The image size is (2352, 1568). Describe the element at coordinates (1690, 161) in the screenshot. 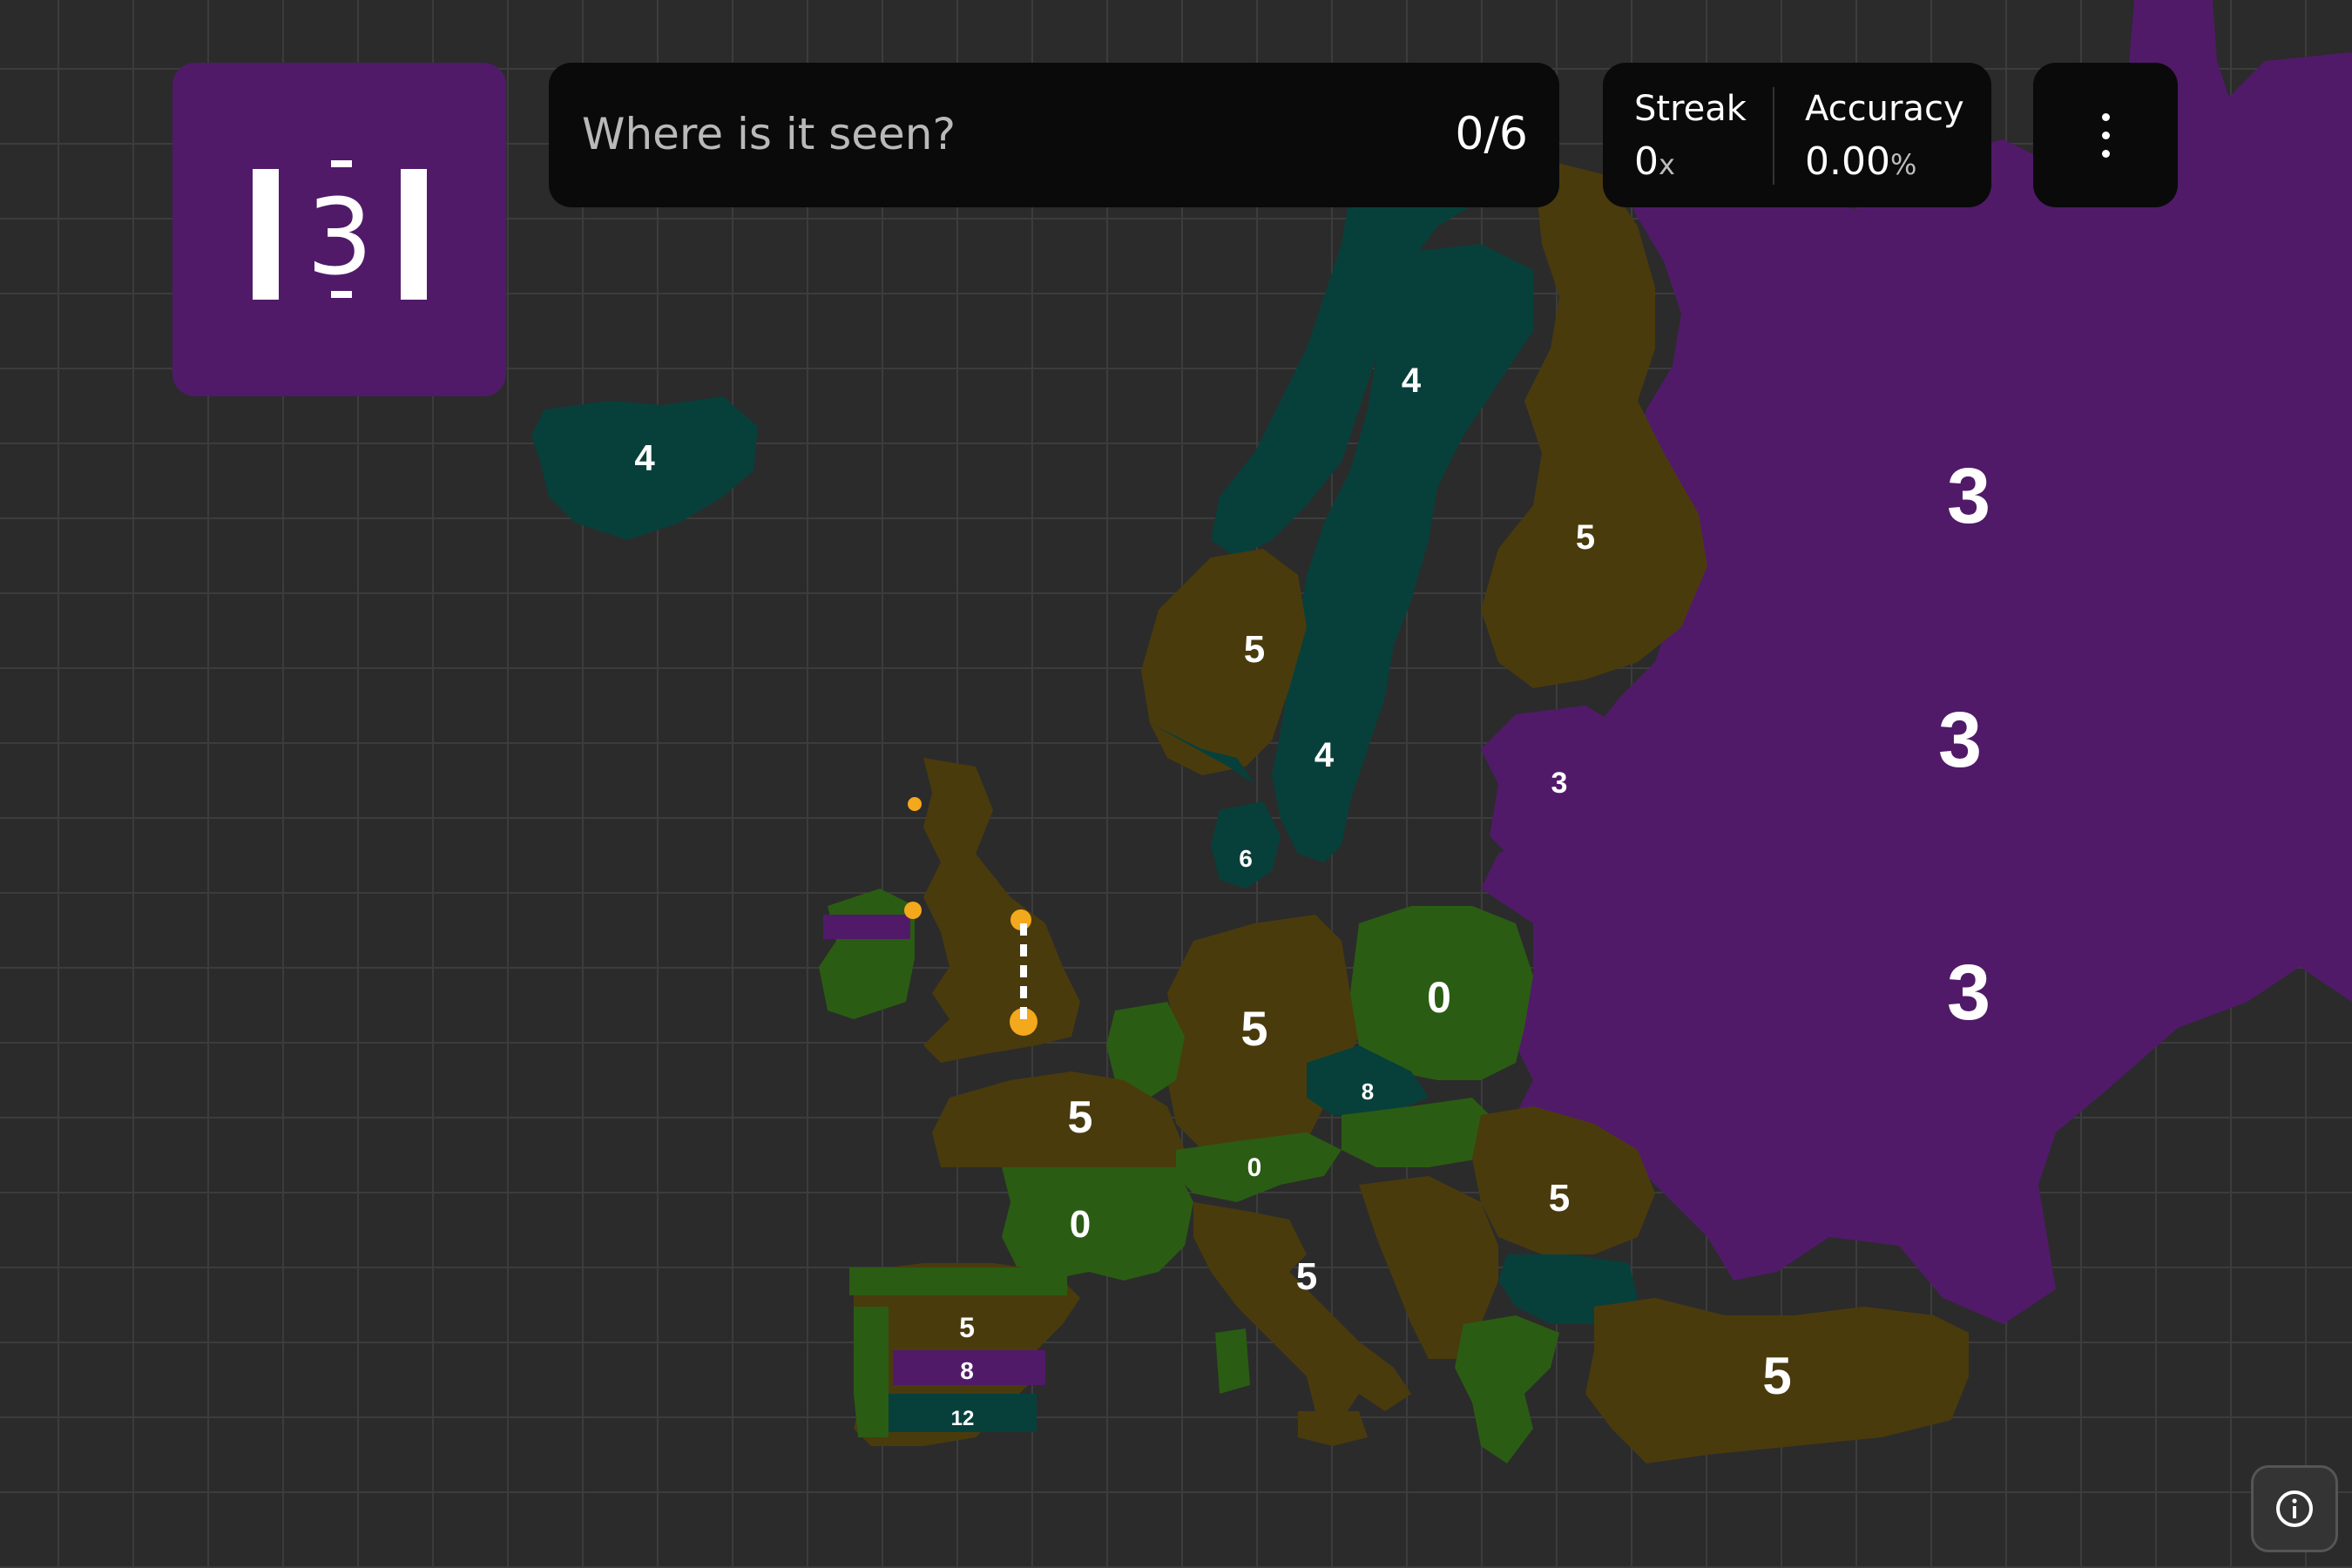

I see `streak-value: 0x` at that location.